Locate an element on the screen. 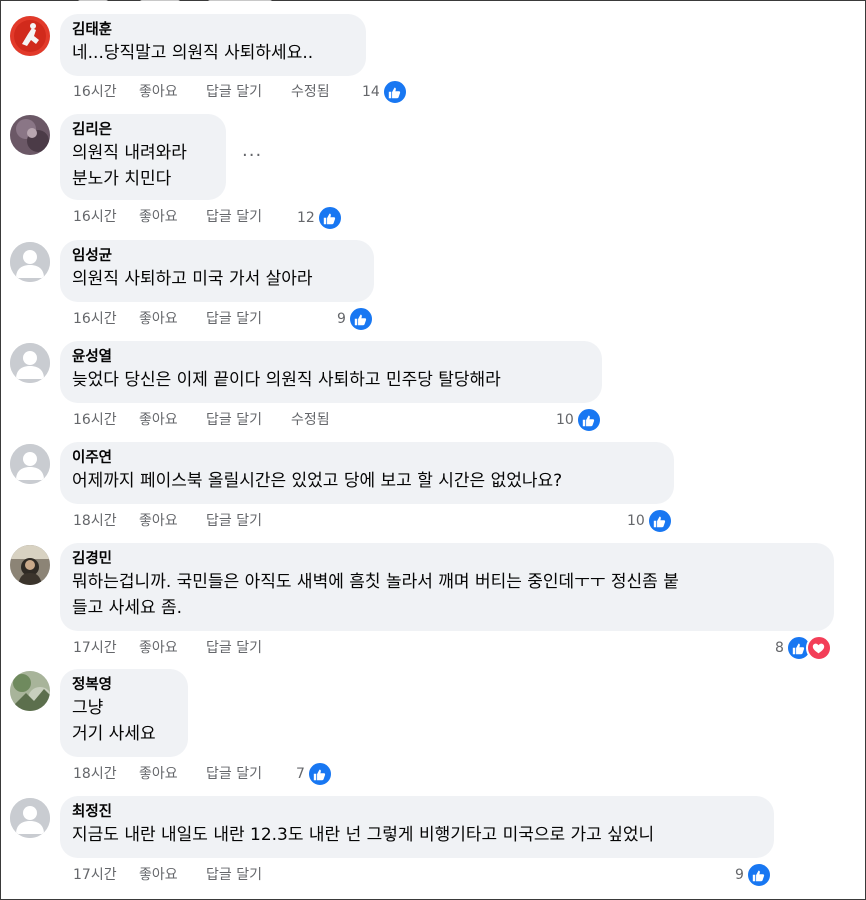 The image size is (866, 900). comment-bubble: 김리은 의원직 내려와라 분노가 치민다 is located at coordinates (143, 157).